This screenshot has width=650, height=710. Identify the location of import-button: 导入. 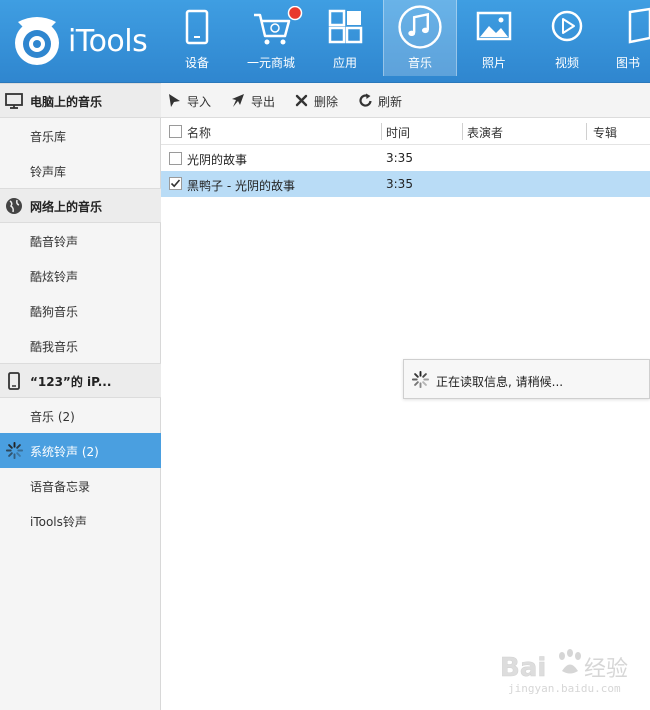
(192, 101).